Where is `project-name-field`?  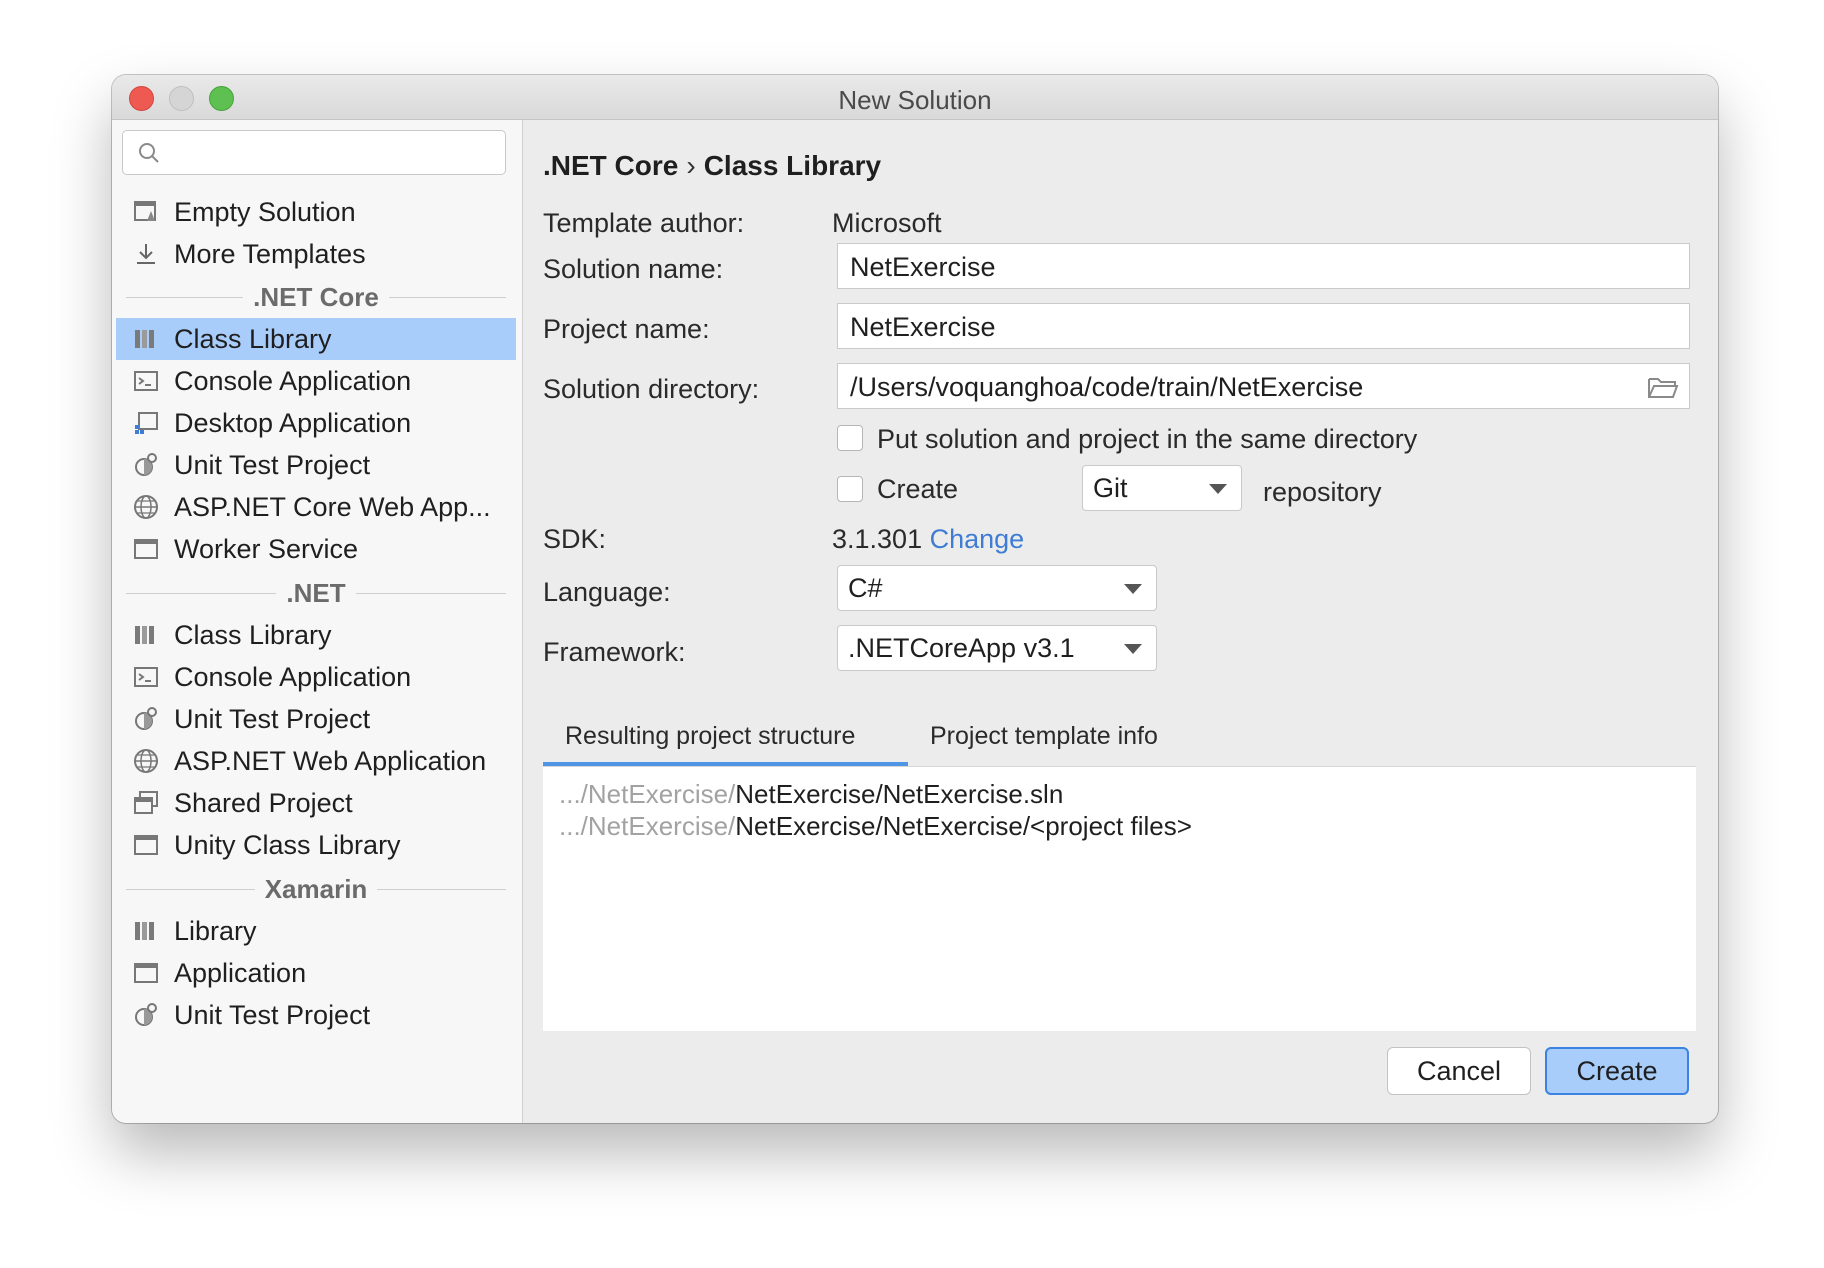
project-name-field is located at coordinates (1263, 326).